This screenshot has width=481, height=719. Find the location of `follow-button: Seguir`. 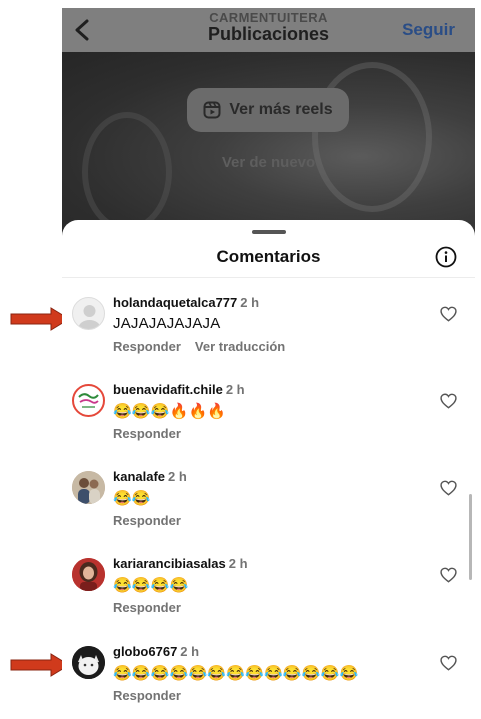

follow-button: Seguir is located at coordinates (428, 30).